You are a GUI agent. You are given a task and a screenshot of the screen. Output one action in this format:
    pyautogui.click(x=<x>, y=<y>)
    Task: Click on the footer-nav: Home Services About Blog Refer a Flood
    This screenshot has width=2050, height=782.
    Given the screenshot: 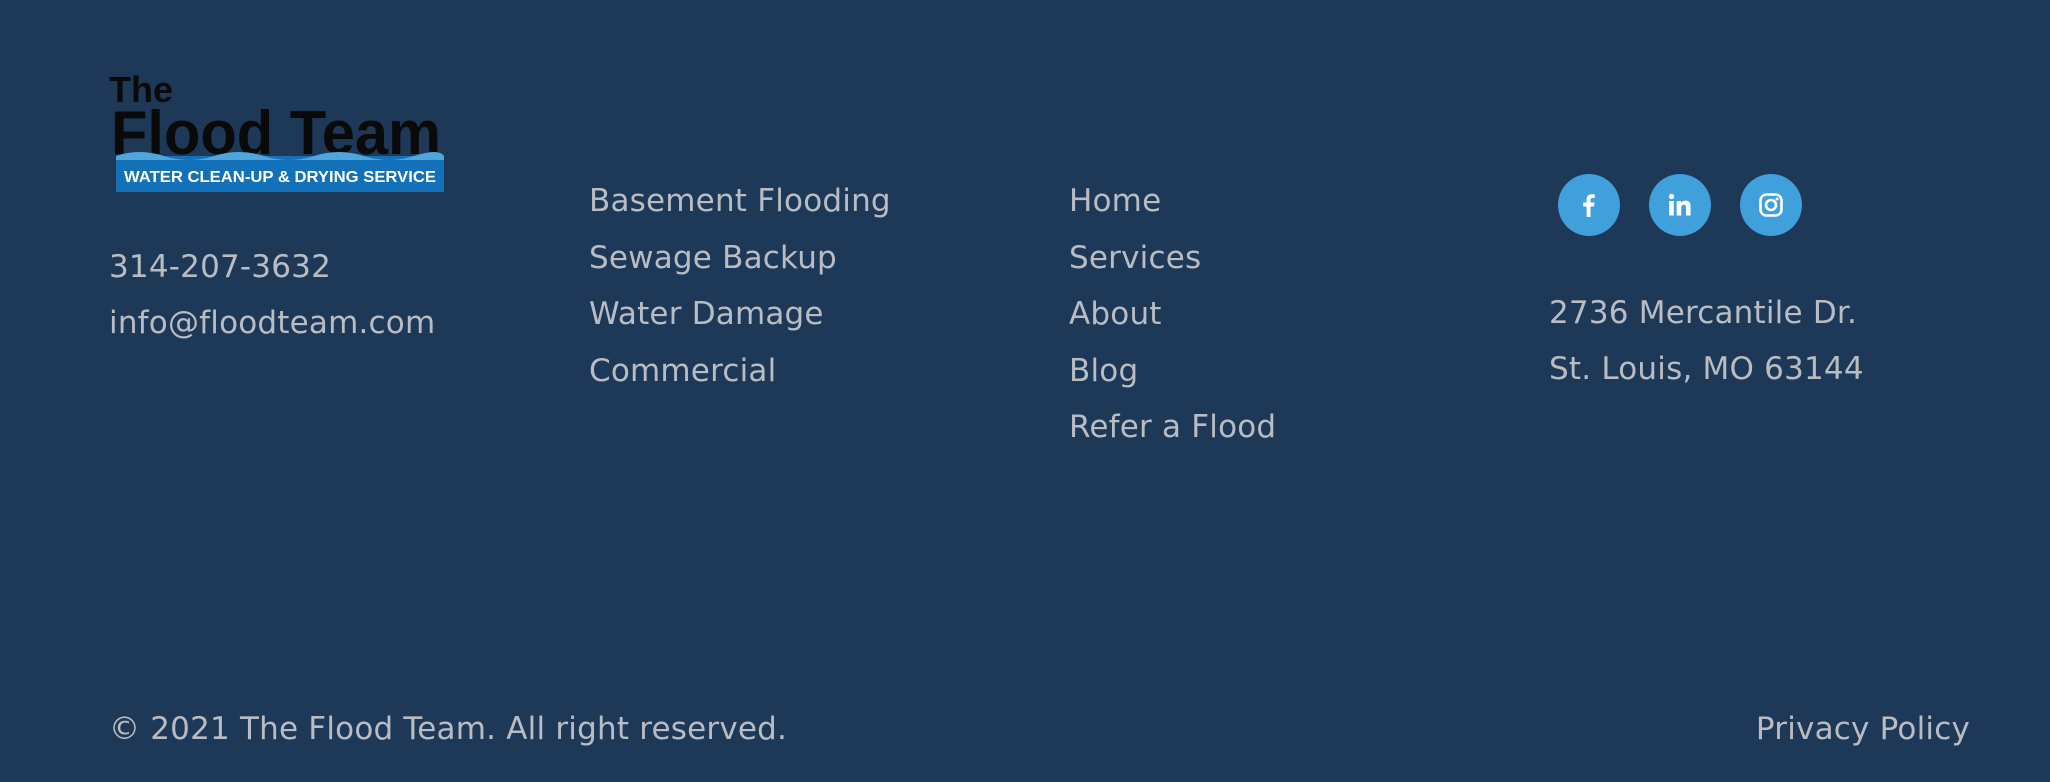 What is the action you would take?
    pyautogui.click(x=1172, y=324)
    